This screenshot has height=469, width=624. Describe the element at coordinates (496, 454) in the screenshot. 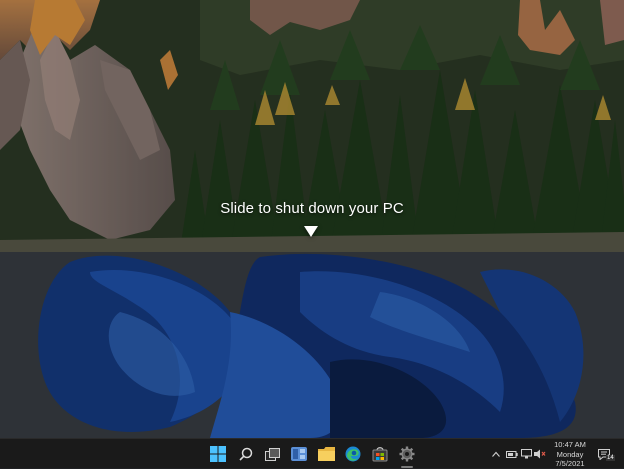

I see `chevron-up-icon` at that location.